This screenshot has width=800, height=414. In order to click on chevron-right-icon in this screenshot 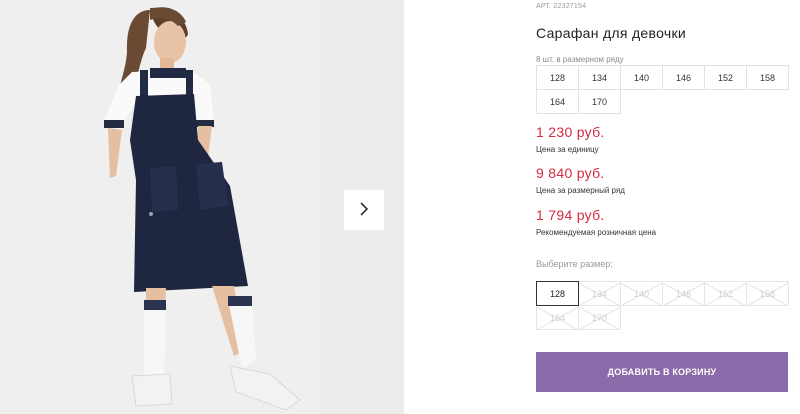, I will do `click(364, 210)`.